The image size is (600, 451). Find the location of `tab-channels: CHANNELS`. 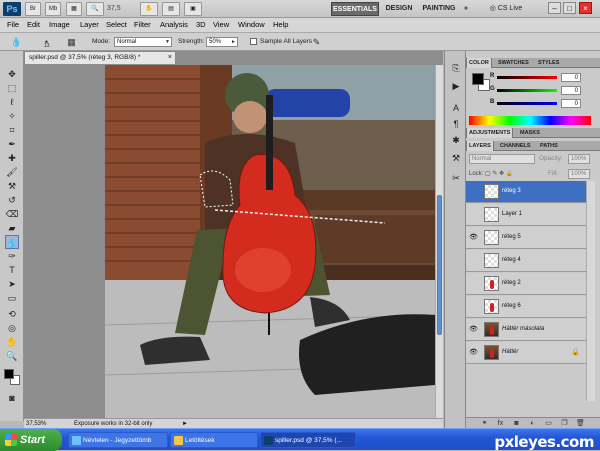

tab-channels: CHANNELS is located at coordinates (515, 146).